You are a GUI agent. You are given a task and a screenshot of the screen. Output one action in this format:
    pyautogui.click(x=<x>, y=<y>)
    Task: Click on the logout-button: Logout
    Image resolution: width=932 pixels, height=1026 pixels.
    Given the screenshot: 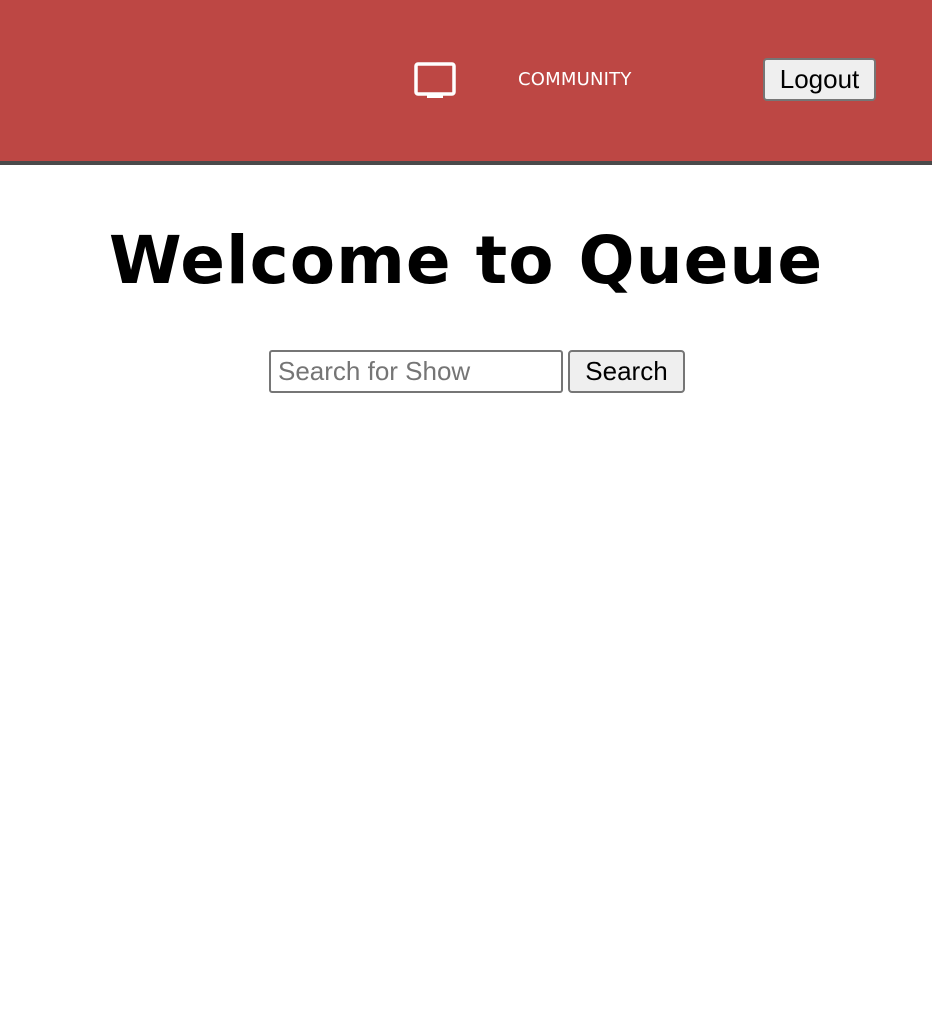 What is the action you would take?
    pyautogui.click(x=819, y=79)
    